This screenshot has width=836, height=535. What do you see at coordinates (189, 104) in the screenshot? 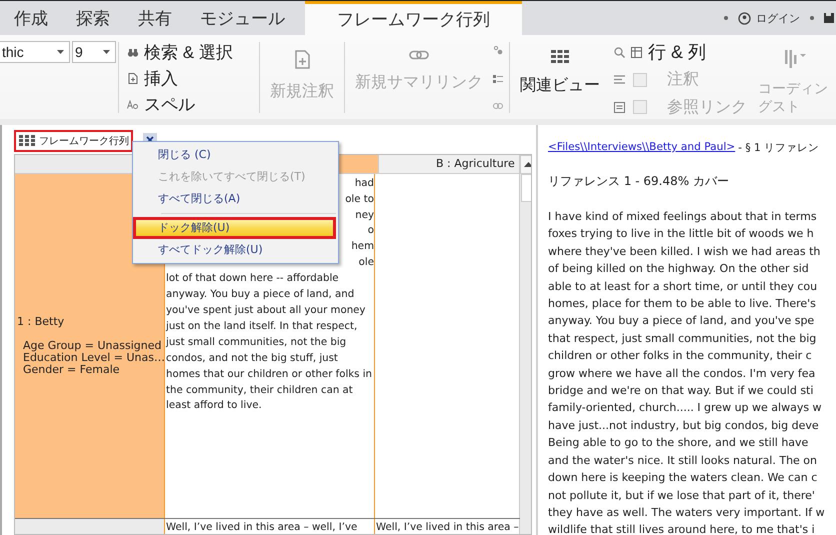
I see `ribbon-command: スペル` at bounding box center [189, 104].